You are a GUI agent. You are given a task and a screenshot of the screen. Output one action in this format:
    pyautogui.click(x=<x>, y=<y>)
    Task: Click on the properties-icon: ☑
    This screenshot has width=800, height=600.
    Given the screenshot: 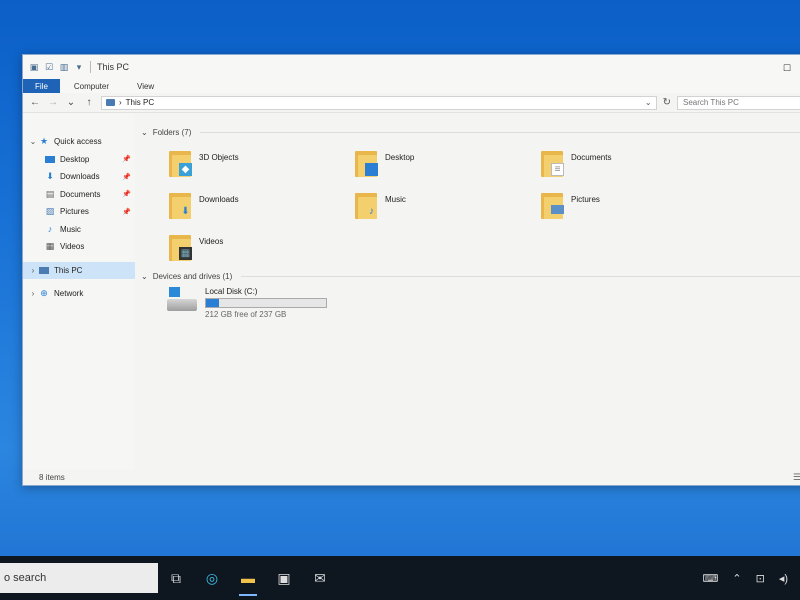 What is the action you would take?
    pyautogui.click(x=49, y=67)
    